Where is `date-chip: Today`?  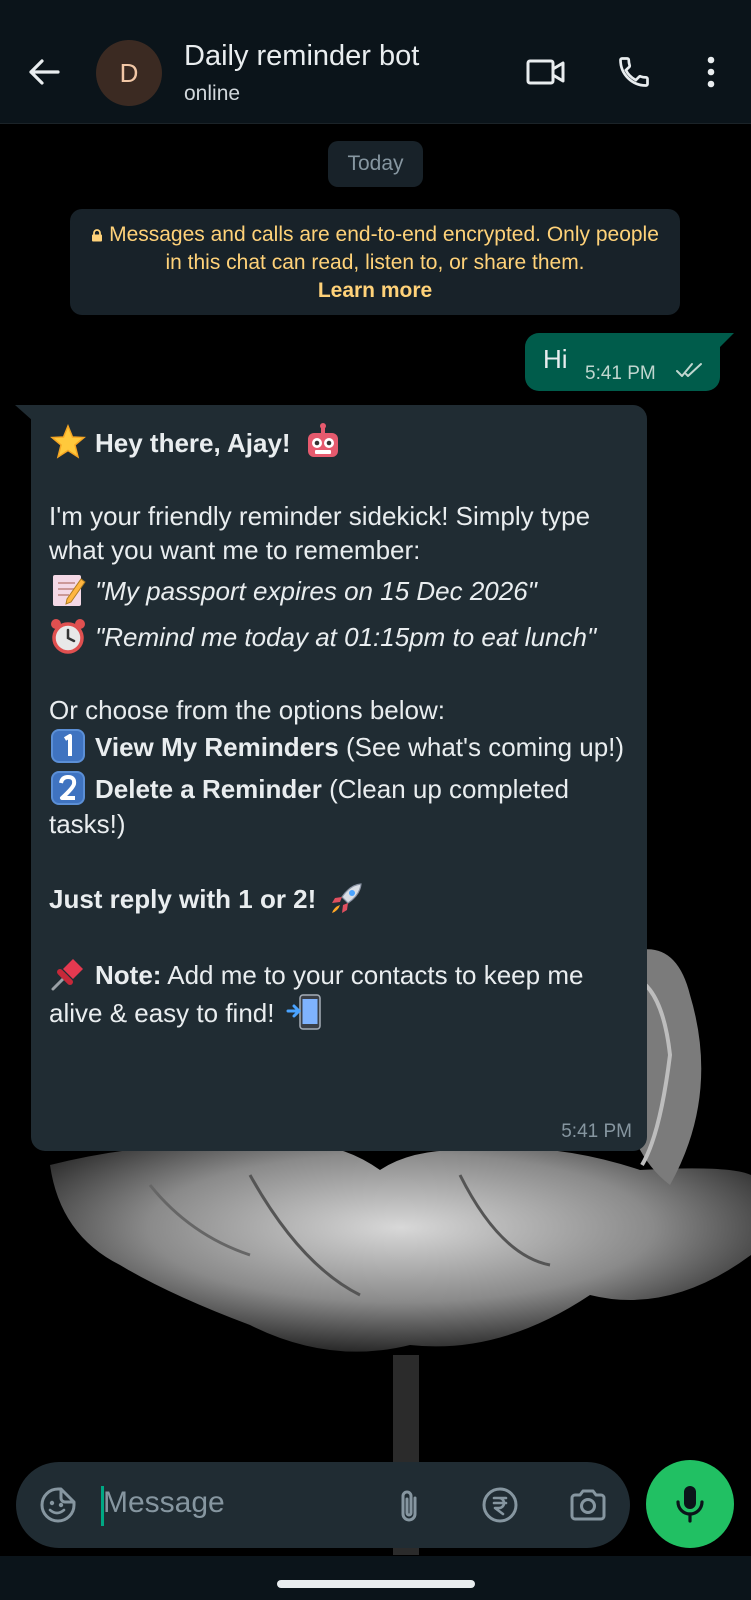
date-chip: Today is located at coordinates (375, 164).